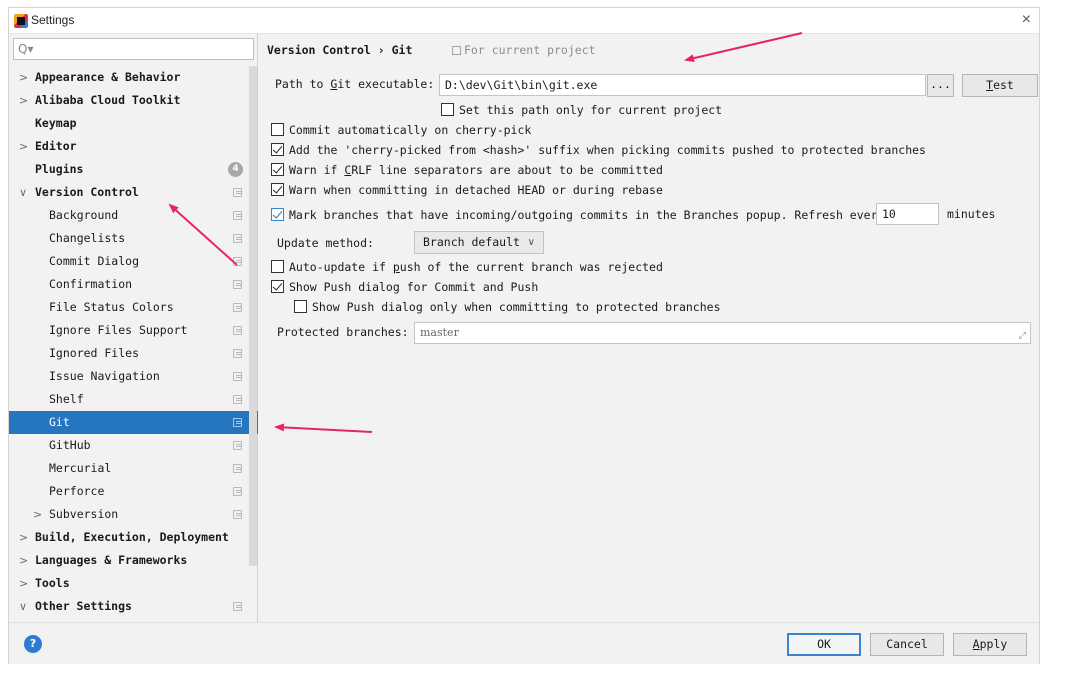 The height and width of the screenshot is (679, 1080). Describe the element at coordinates (682, 85) in the screenshot. I see `git-executable-path-input: D:\dev\Git\bin\git.exe` at that location.